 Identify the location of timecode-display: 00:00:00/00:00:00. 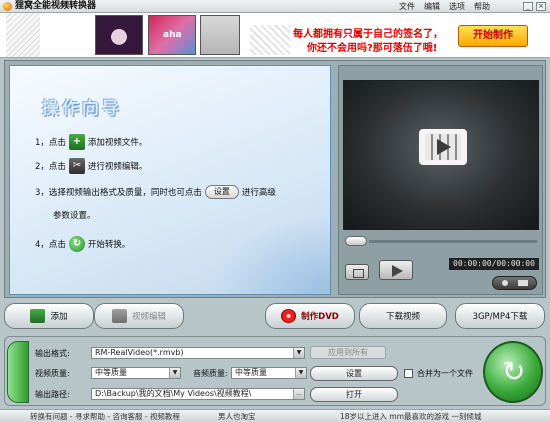
(494, 264).